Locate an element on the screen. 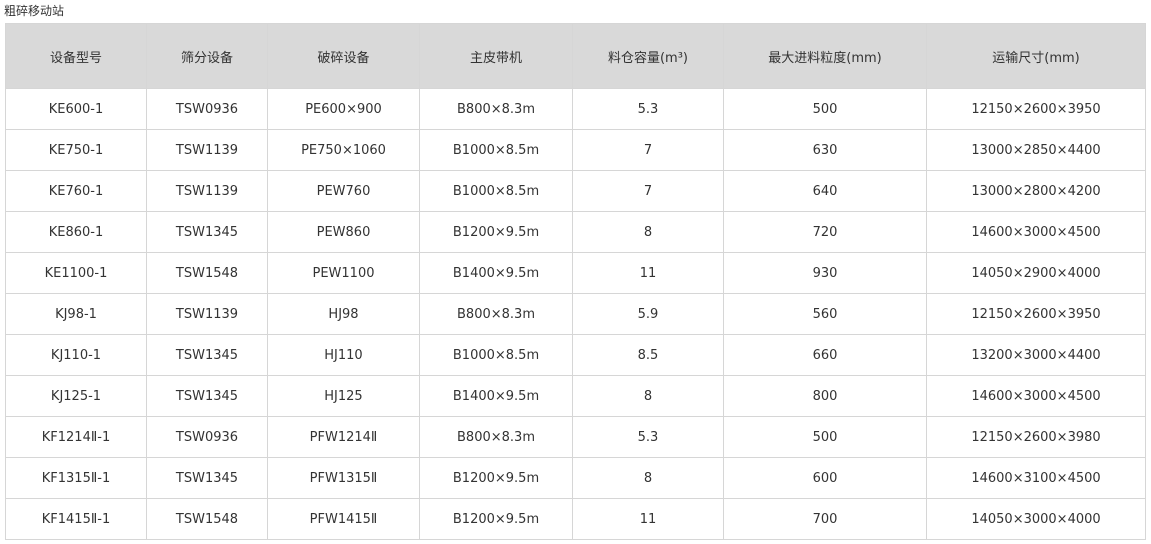  cell-crusher: HJ110 is located at coordinates (343, 355).